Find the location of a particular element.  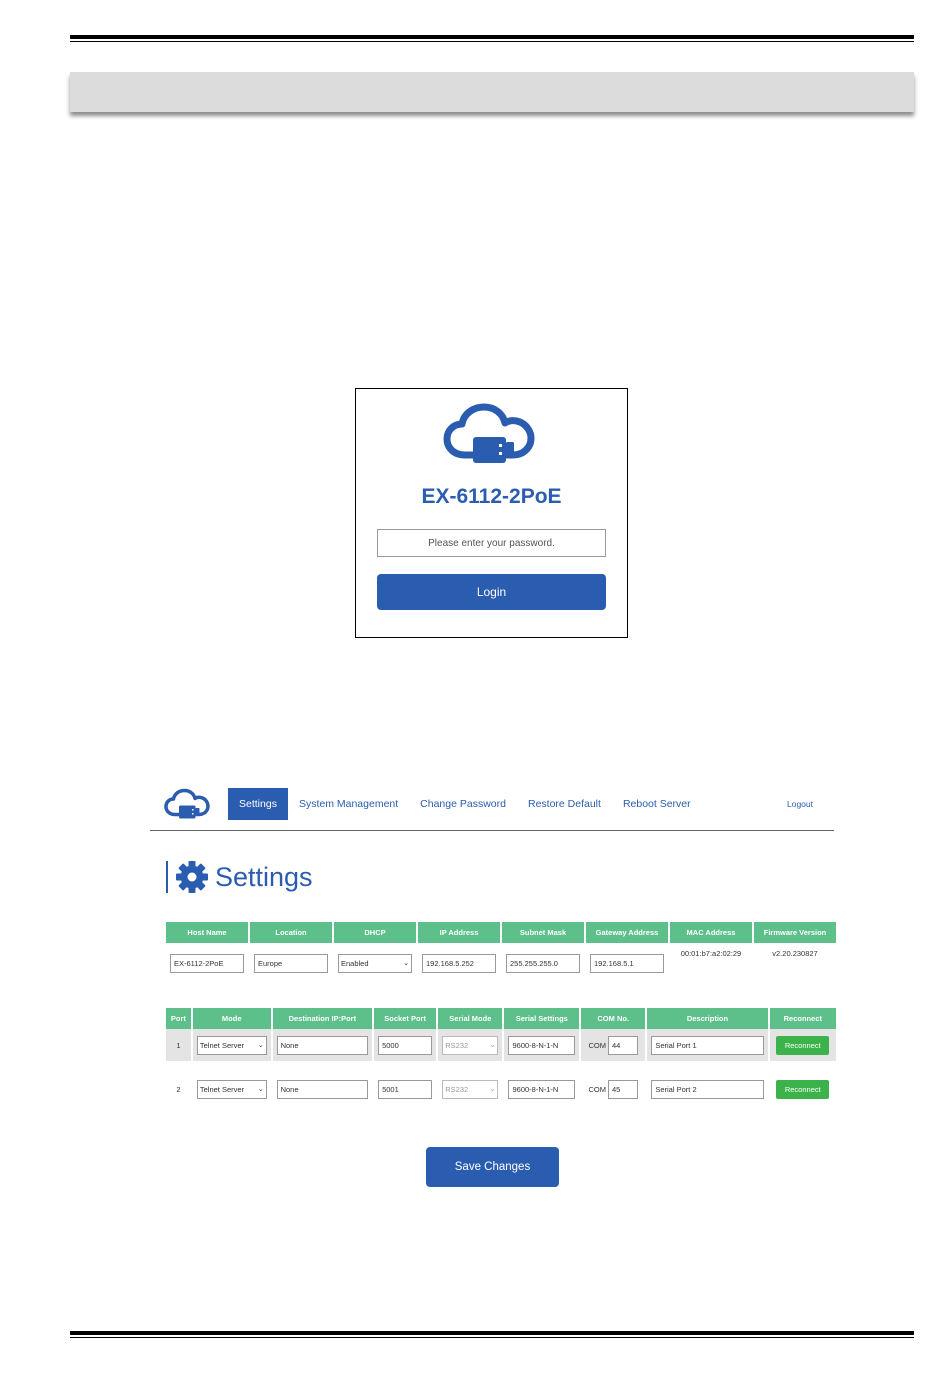

serial-settings-cell is located at coordinates (542, 1045).